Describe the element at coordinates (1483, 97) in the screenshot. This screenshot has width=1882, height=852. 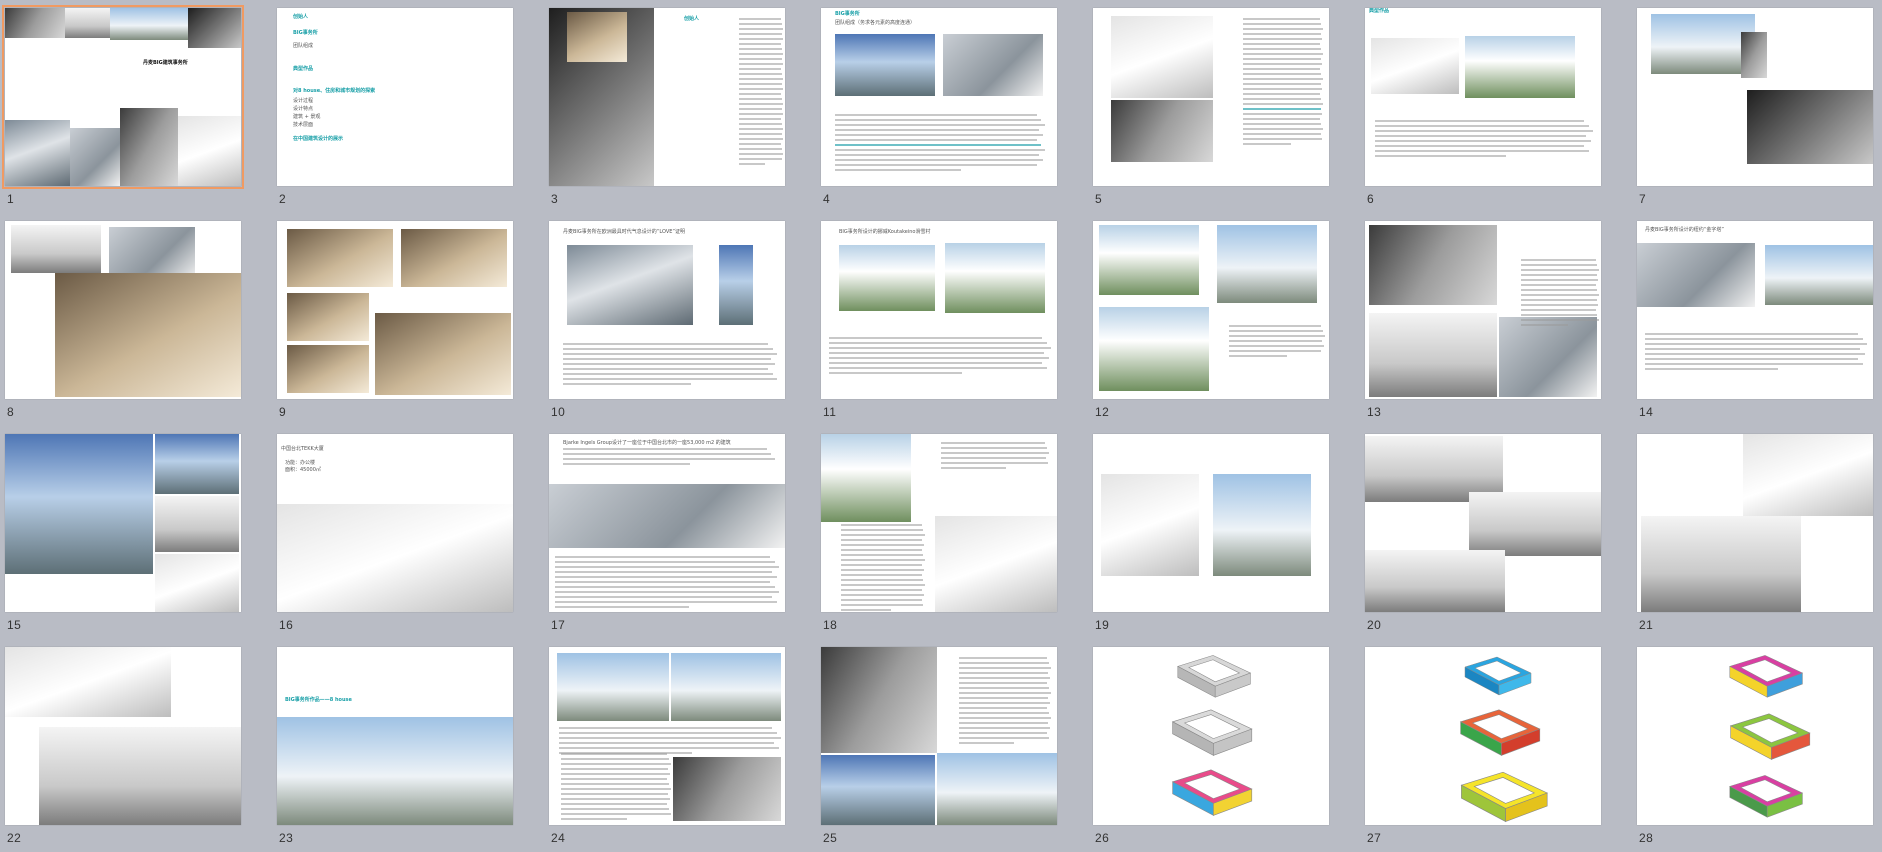
I see `slide-canvas: 典型作品` at that location.